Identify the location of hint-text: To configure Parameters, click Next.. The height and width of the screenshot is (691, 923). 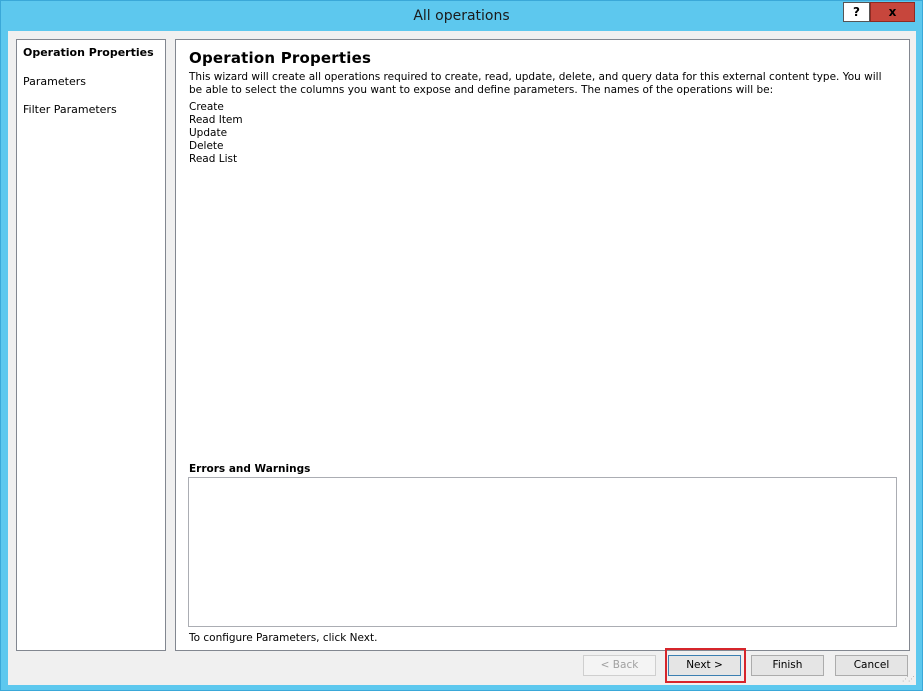
(283, 638).